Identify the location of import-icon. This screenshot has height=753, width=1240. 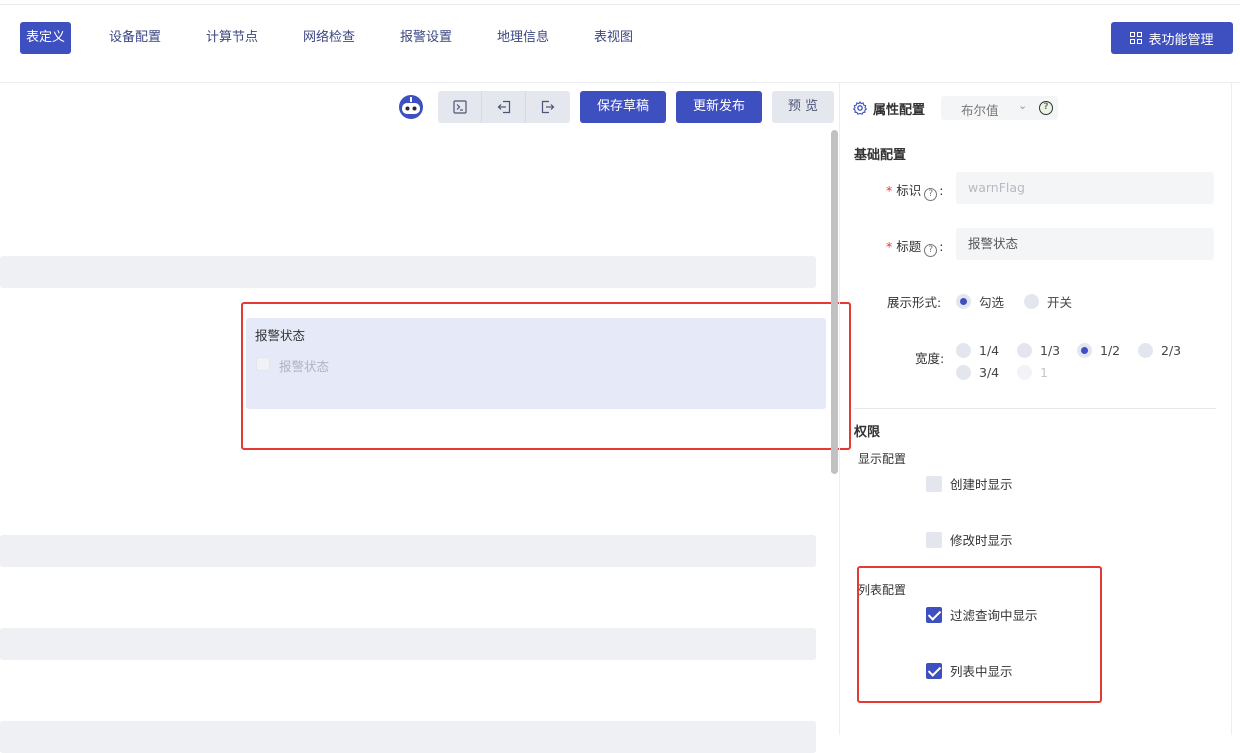
(503, 107).